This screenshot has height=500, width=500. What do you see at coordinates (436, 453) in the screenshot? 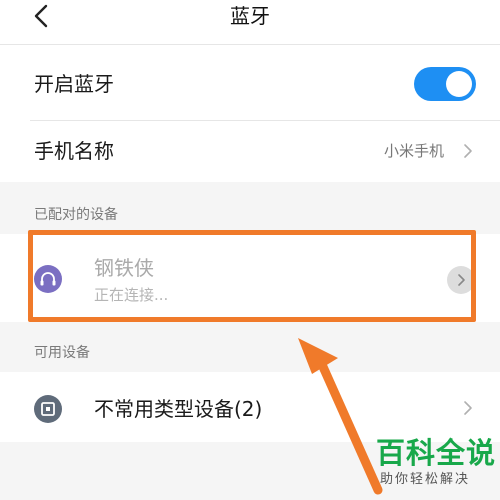
I see `watermark-logo: 百科全说` at bounding box center [436, 453].